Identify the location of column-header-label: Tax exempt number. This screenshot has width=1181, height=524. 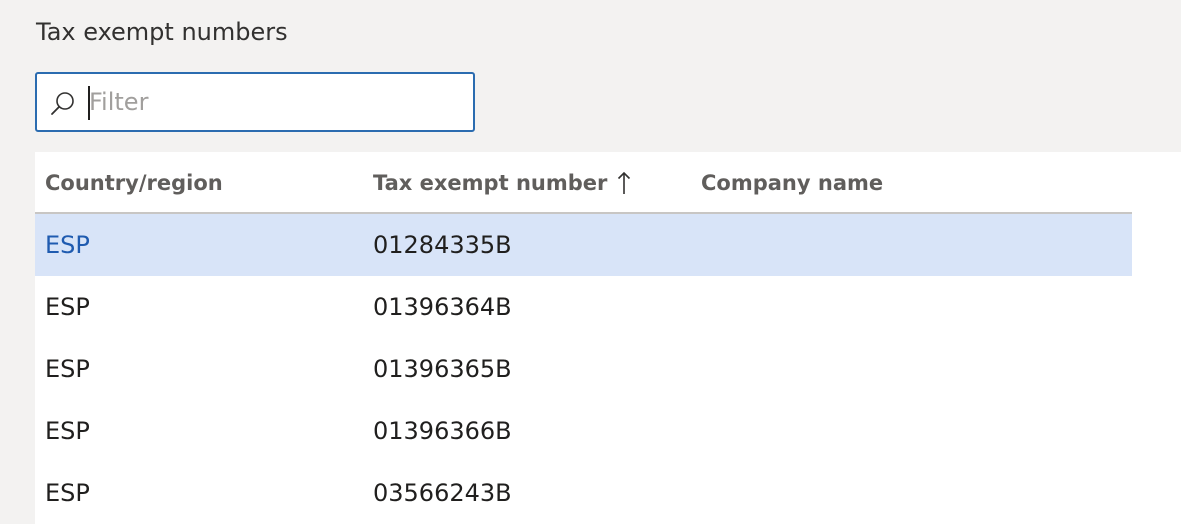
(490, 183).